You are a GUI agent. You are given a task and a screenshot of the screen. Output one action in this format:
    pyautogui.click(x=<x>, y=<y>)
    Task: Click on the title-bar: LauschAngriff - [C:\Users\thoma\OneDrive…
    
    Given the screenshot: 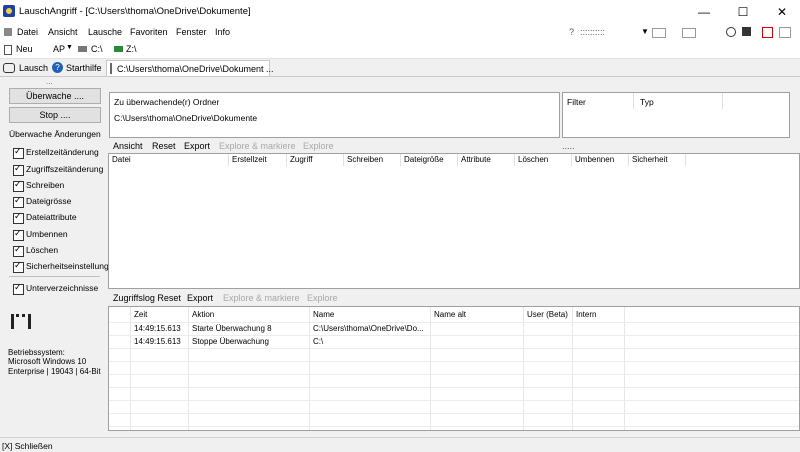 What is the action you would take?
    pyautogui.click(x=400, y=12)
    